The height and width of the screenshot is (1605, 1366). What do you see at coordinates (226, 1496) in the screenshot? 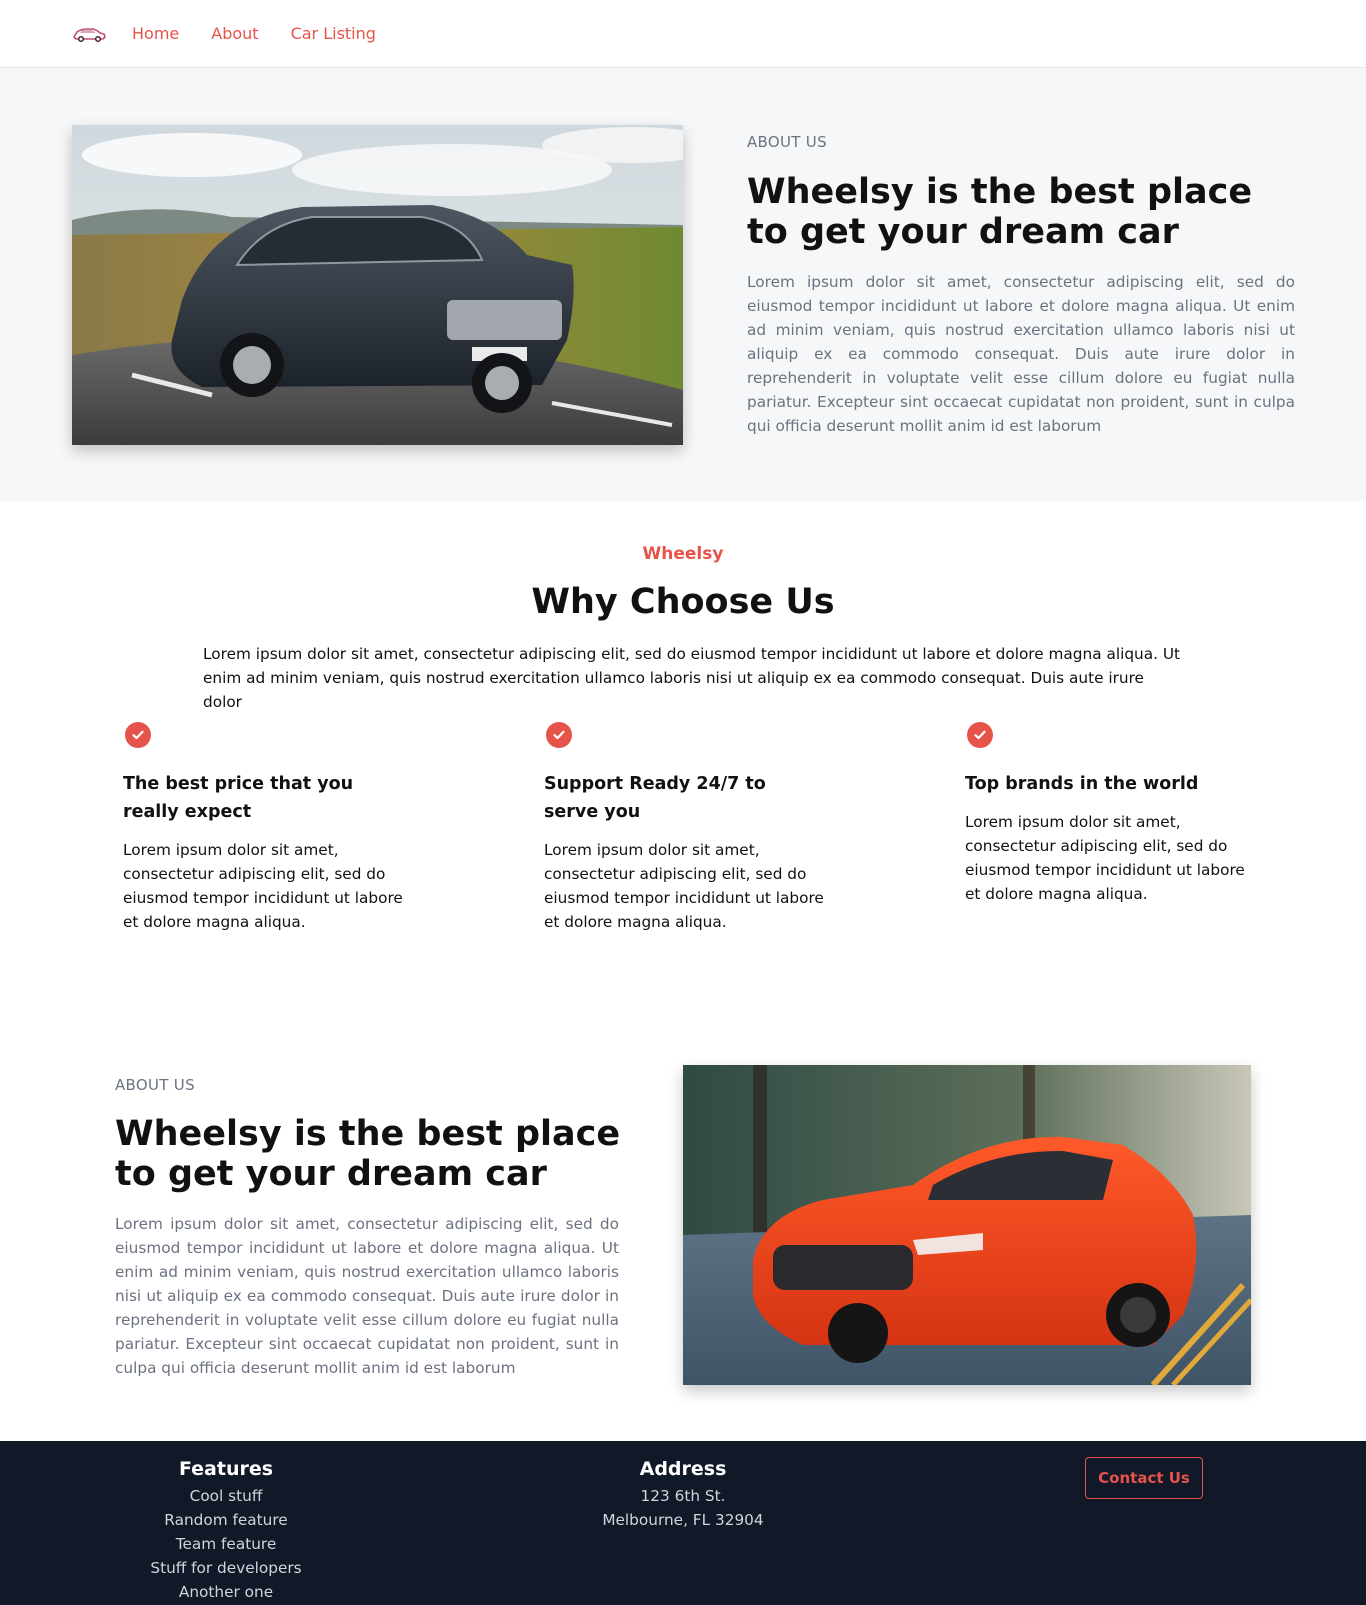
I see `footer-link: Cool stuff` at bounding box center [226, 1496].